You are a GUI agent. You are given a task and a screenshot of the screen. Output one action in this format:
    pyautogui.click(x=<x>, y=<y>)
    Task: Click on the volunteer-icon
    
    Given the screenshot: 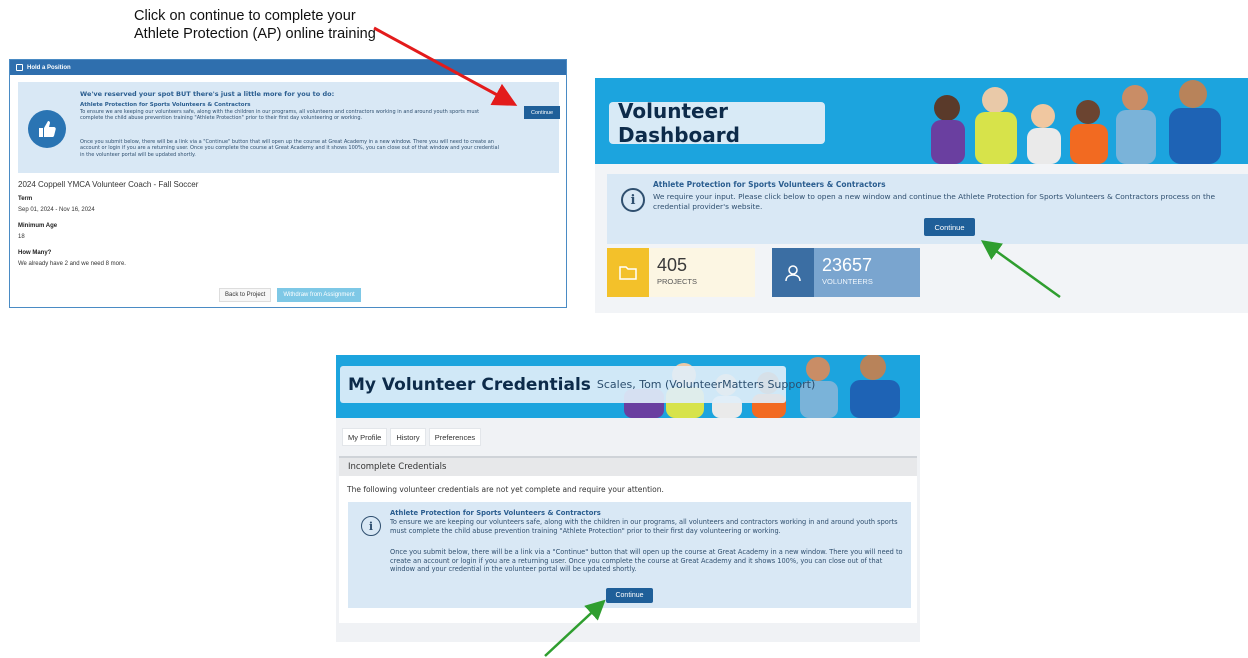 What is the action you would take?
    pyautogui.click(x=793, y=272)
    